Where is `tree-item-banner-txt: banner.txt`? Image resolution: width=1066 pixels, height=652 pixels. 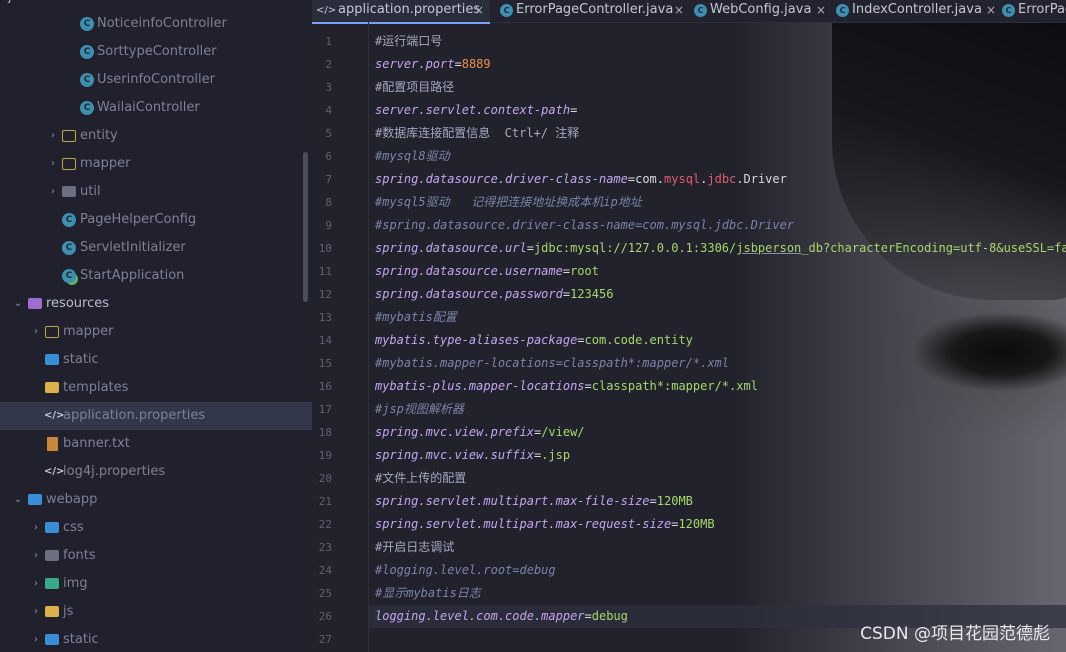 tree-item-banner-txt: banner.txt is located at coordinates (156, 444).